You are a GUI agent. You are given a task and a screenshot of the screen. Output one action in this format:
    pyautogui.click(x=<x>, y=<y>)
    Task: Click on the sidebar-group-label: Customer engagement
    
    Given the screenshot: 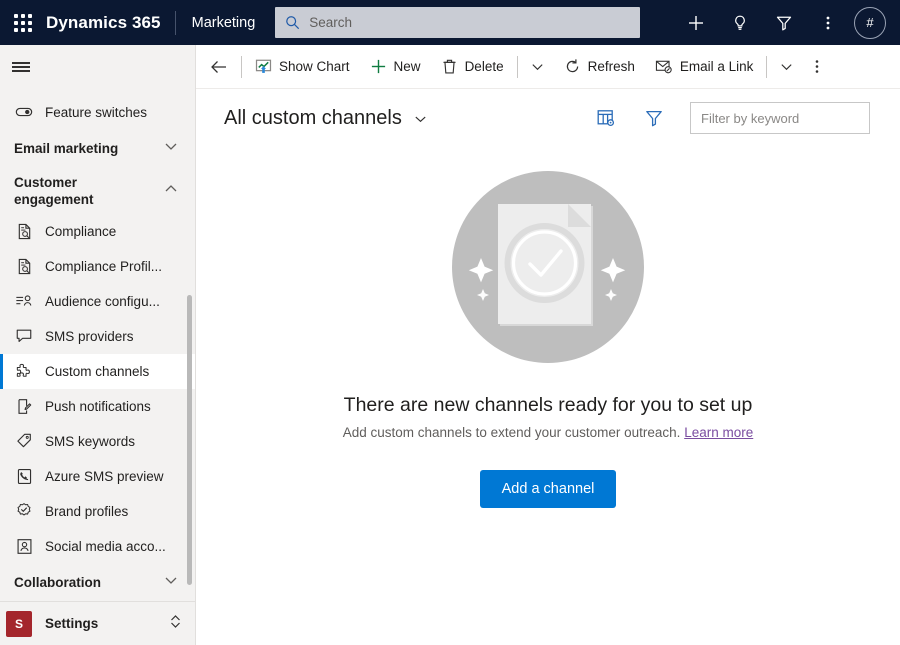 What is the action you would take?
    pyautogui.click(x=54, y=190)
    